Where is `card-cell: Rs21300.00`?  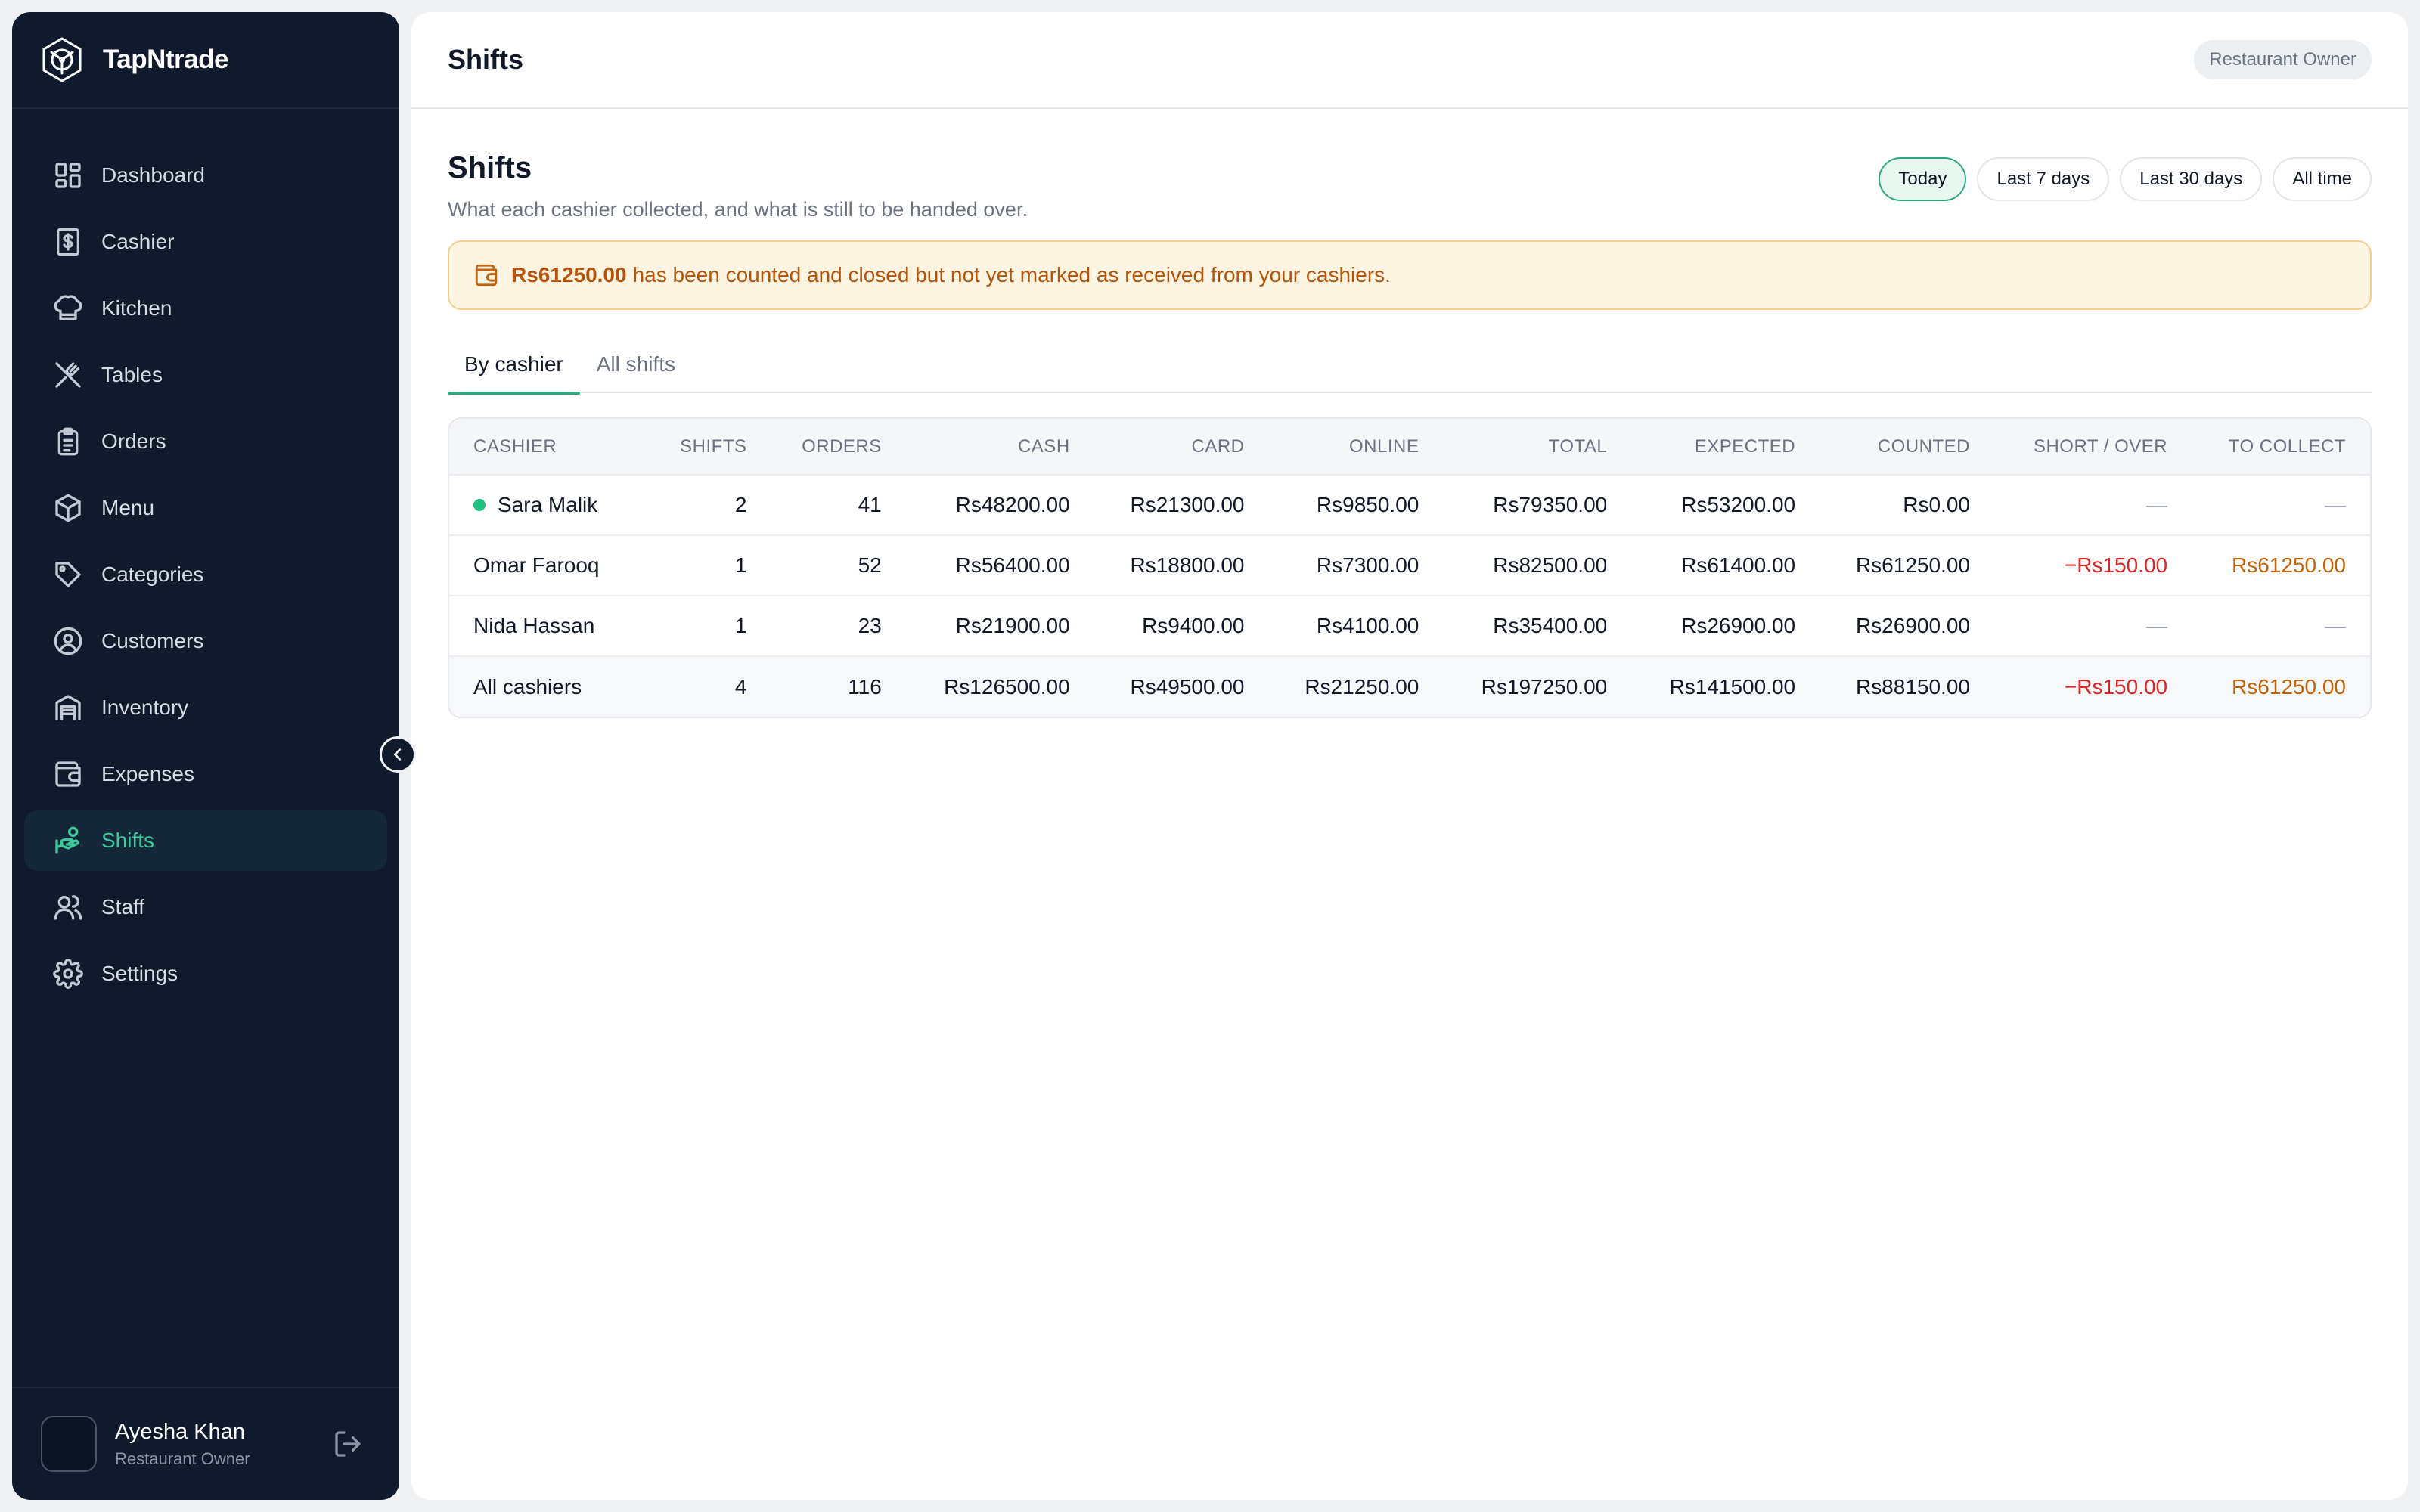 card-cell: Rs21300.00 is located at coordinates (1181, 504).